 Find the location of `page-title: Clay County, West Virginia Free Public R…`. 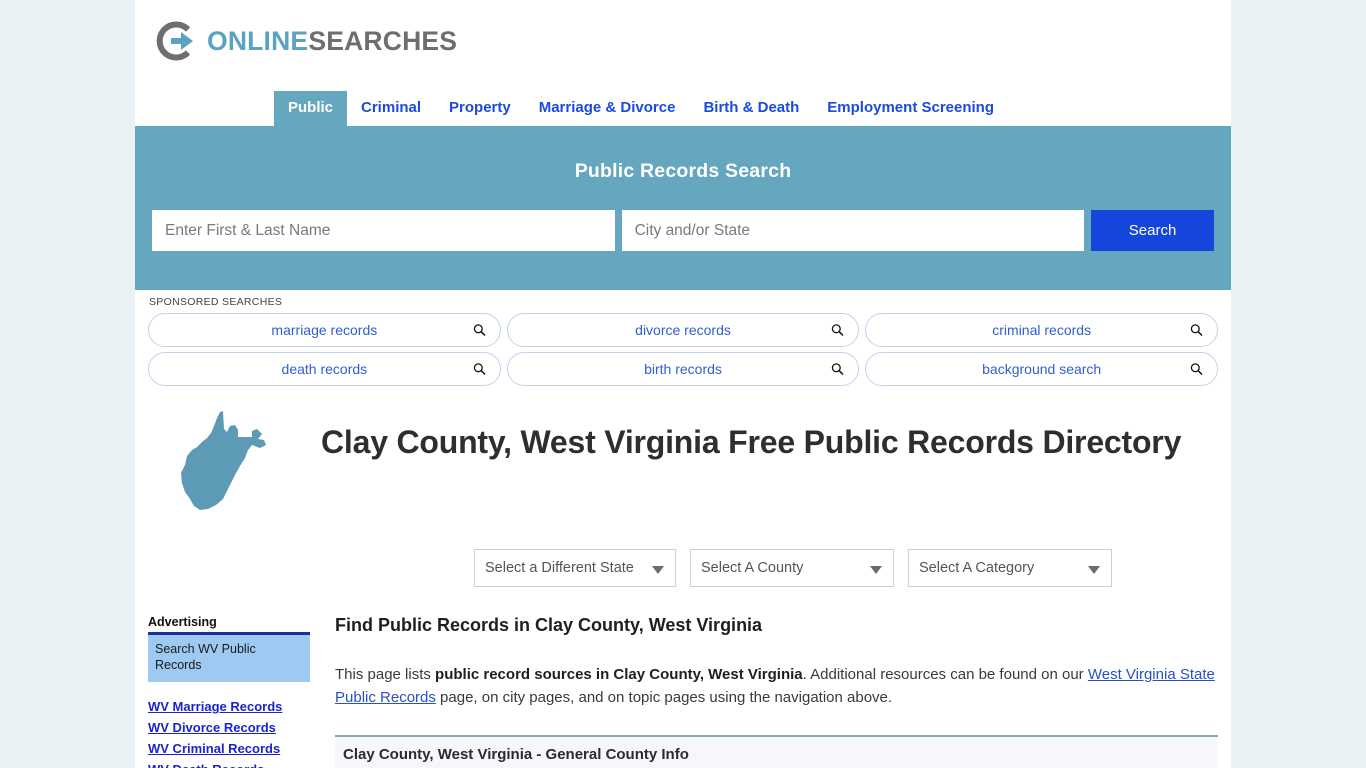

page-title: Clay County, West Virginia Free Public R… is located at coordinates (751, 442).